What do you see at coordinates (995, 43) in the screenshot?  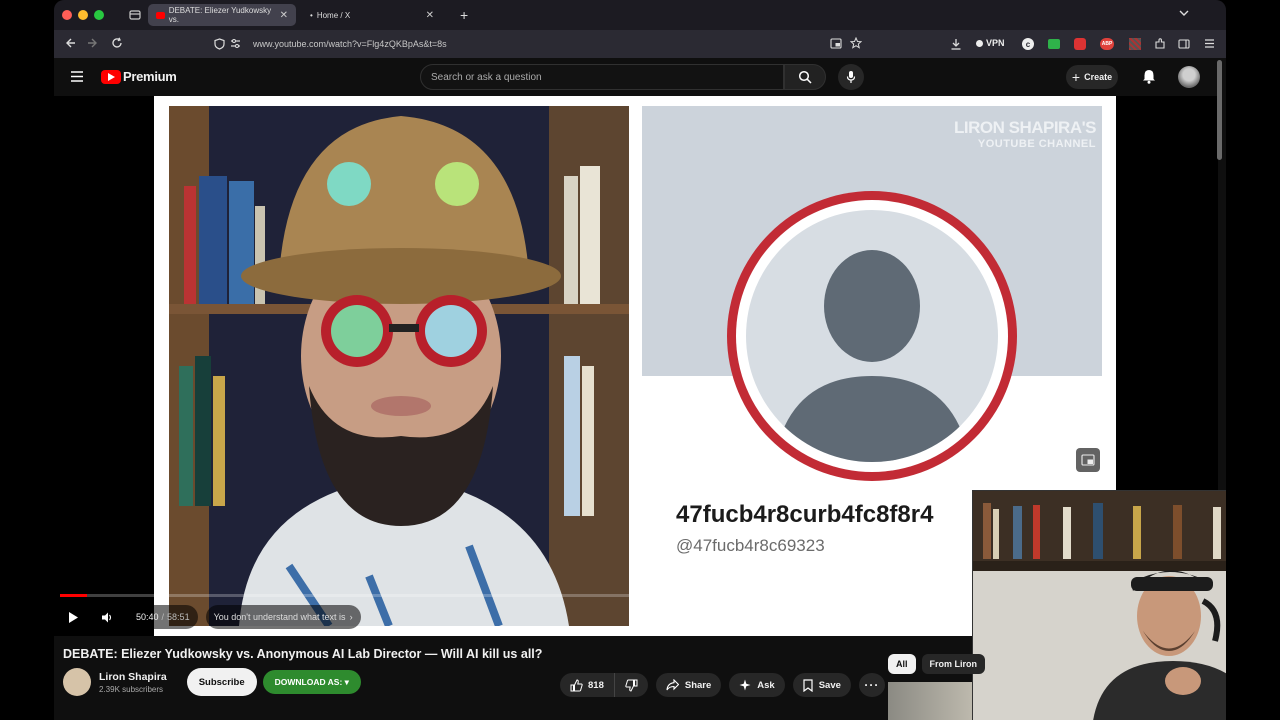 I see `vpn-label: VPN` at bounding box center [995, 43].